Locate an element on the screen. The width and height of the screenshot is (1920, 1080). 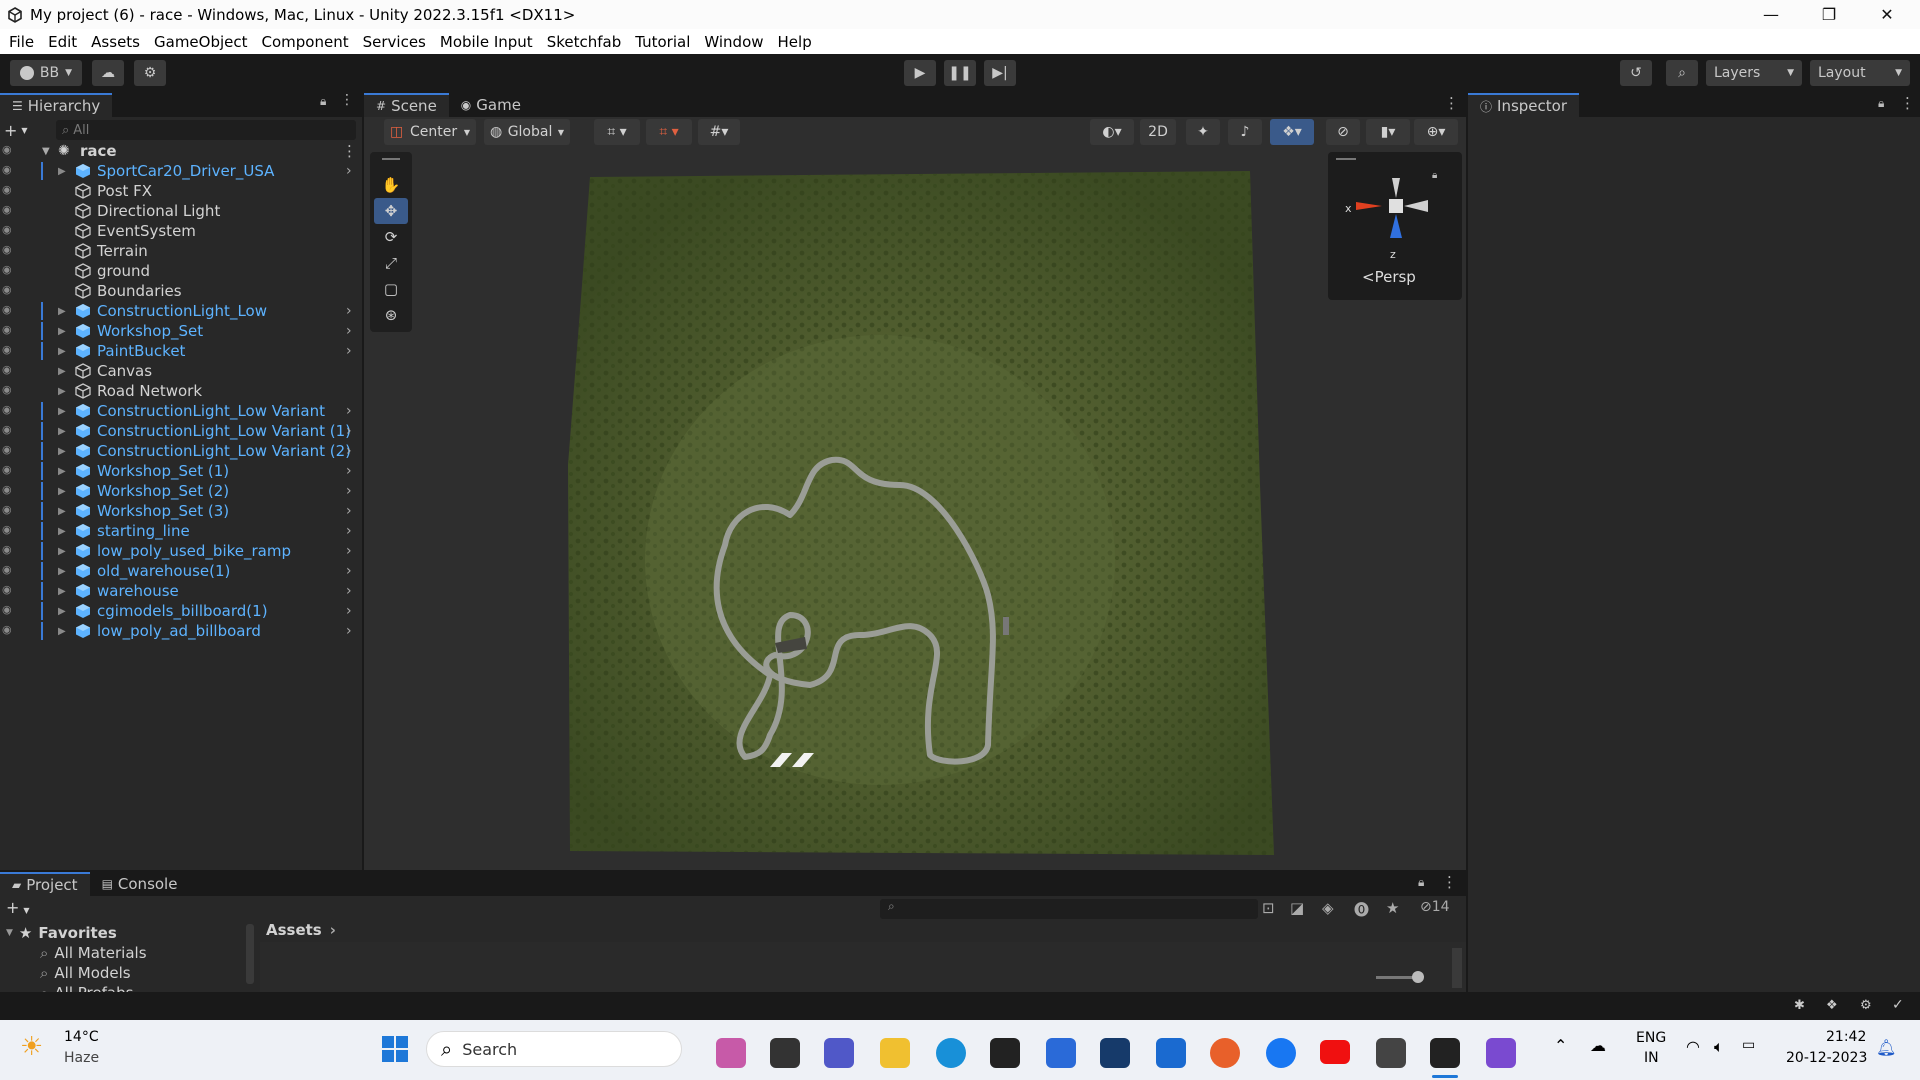
notification-icon: 🔔︎ is located at coordinates (1886, 1047).